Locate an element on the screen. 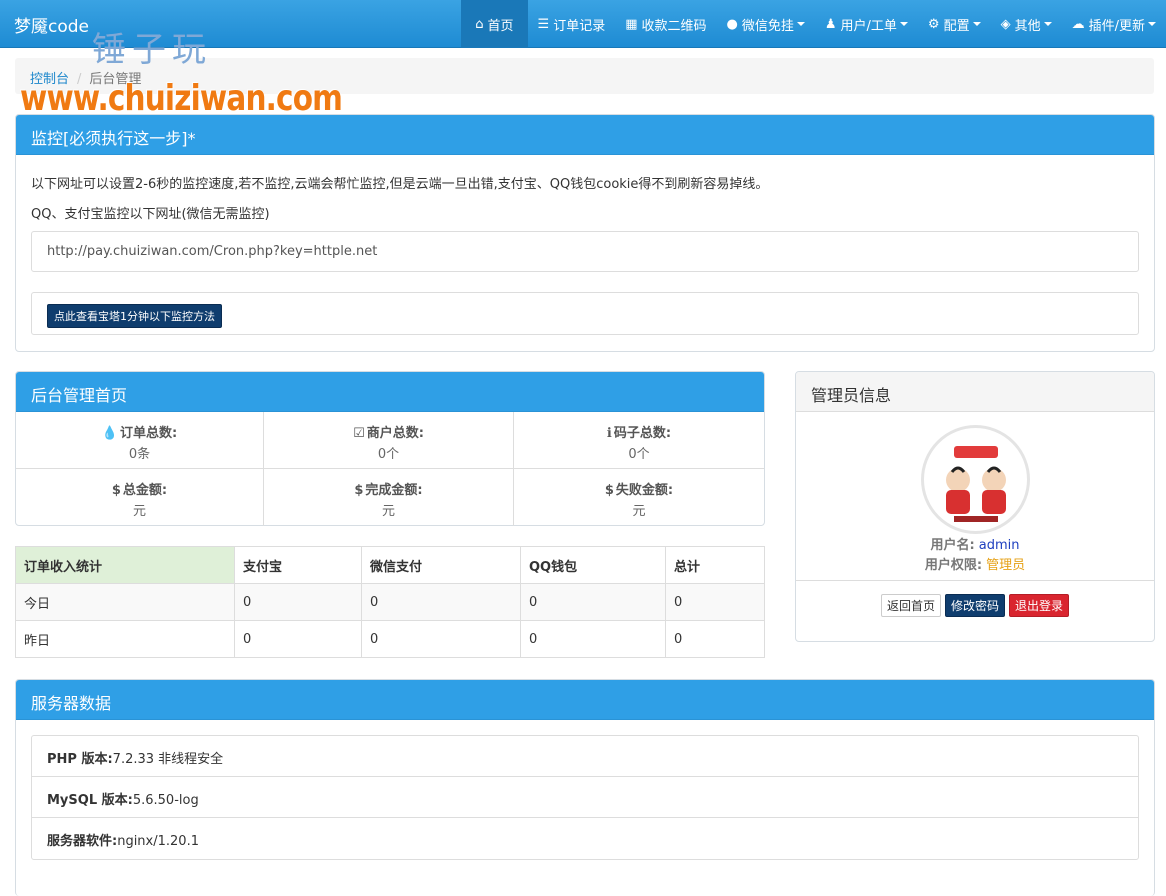 The height and width of the screenshot is (896, 1166). server-info-label: 服务器软件: is located at coordinates (82, 841).